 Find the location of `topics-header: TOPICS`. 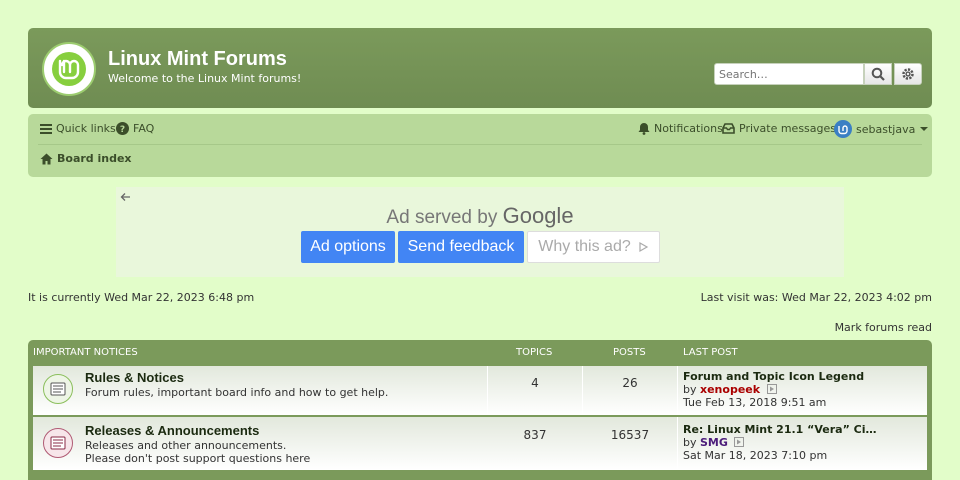

topics-header: TOPICS is located at coordinates (534, 352).